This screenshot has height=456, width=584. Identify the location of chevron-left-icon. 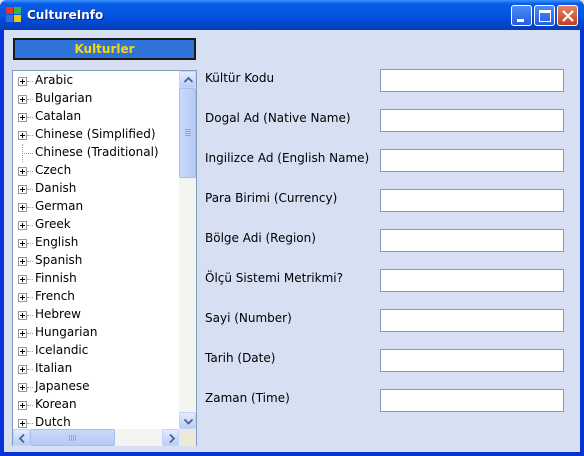
(21, 438).